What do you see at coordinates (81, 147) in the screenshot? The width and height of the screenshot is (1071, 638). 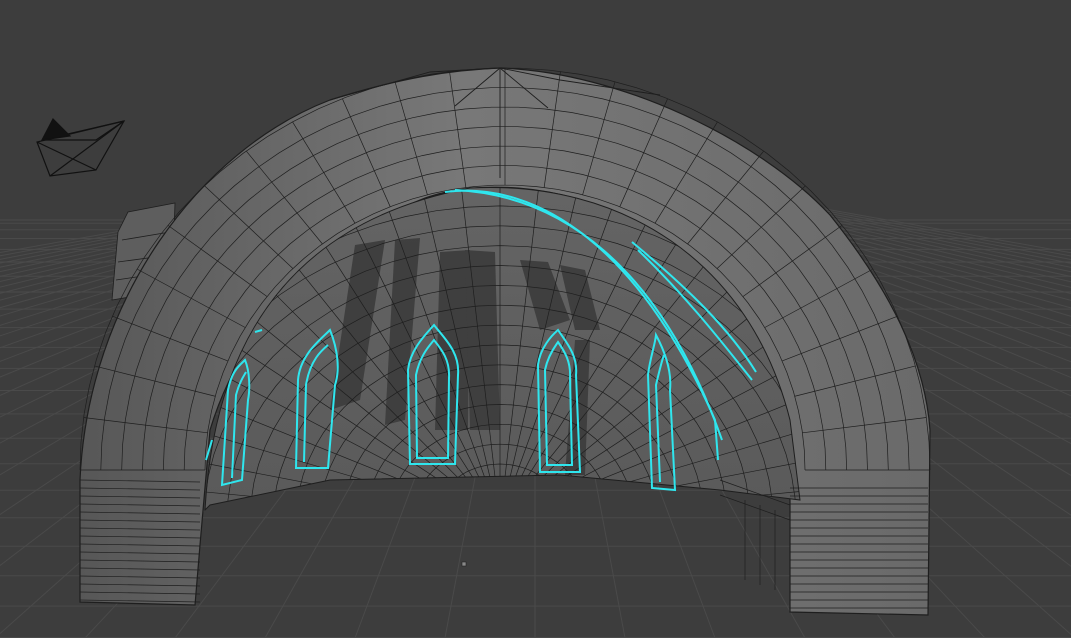 I see `camera-icon` at bounding box center [81, 147].